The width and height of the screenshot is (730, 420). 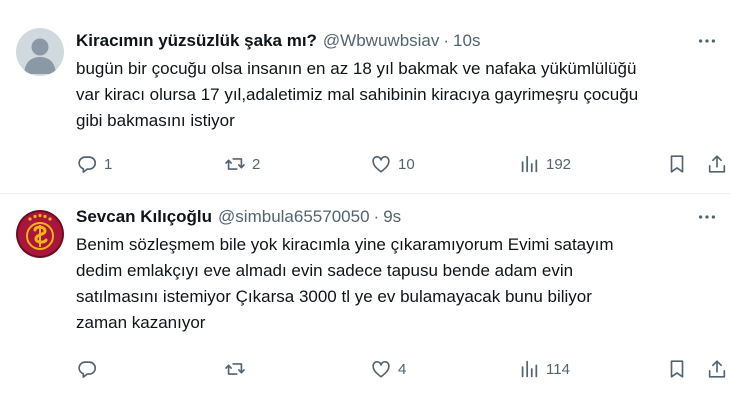 What do you see at coordinates (544, 164) in the screenshot?
I see `views-button: 192` at bounding box center [544, 164].